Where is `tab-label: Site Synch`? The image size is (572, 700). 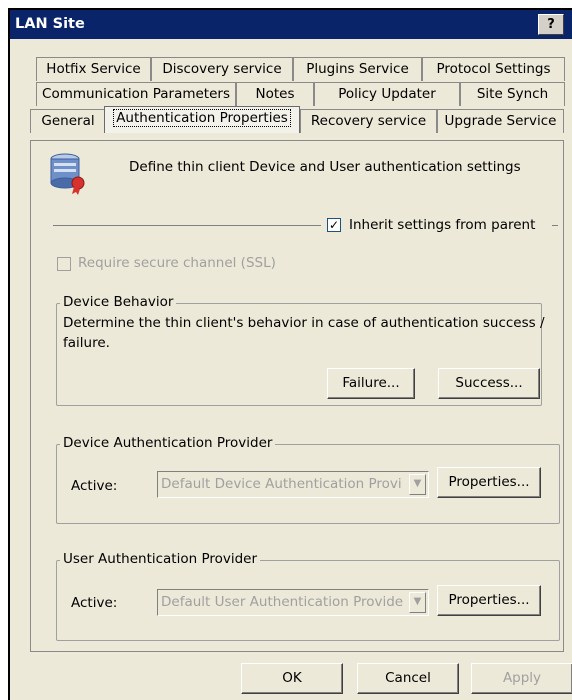 tab-label: Site Synch is located at coordinates (512, 94).